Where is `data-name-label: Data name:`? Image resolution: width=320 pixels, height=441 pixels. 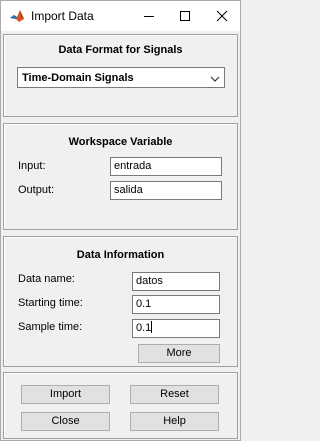
data-name-label: Data name: is located at coordinates (46, 279).